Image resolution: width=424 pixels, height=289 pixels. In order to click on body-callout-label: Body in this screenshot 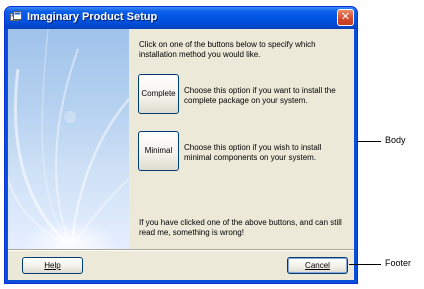, I will do `click(395, 140)`.